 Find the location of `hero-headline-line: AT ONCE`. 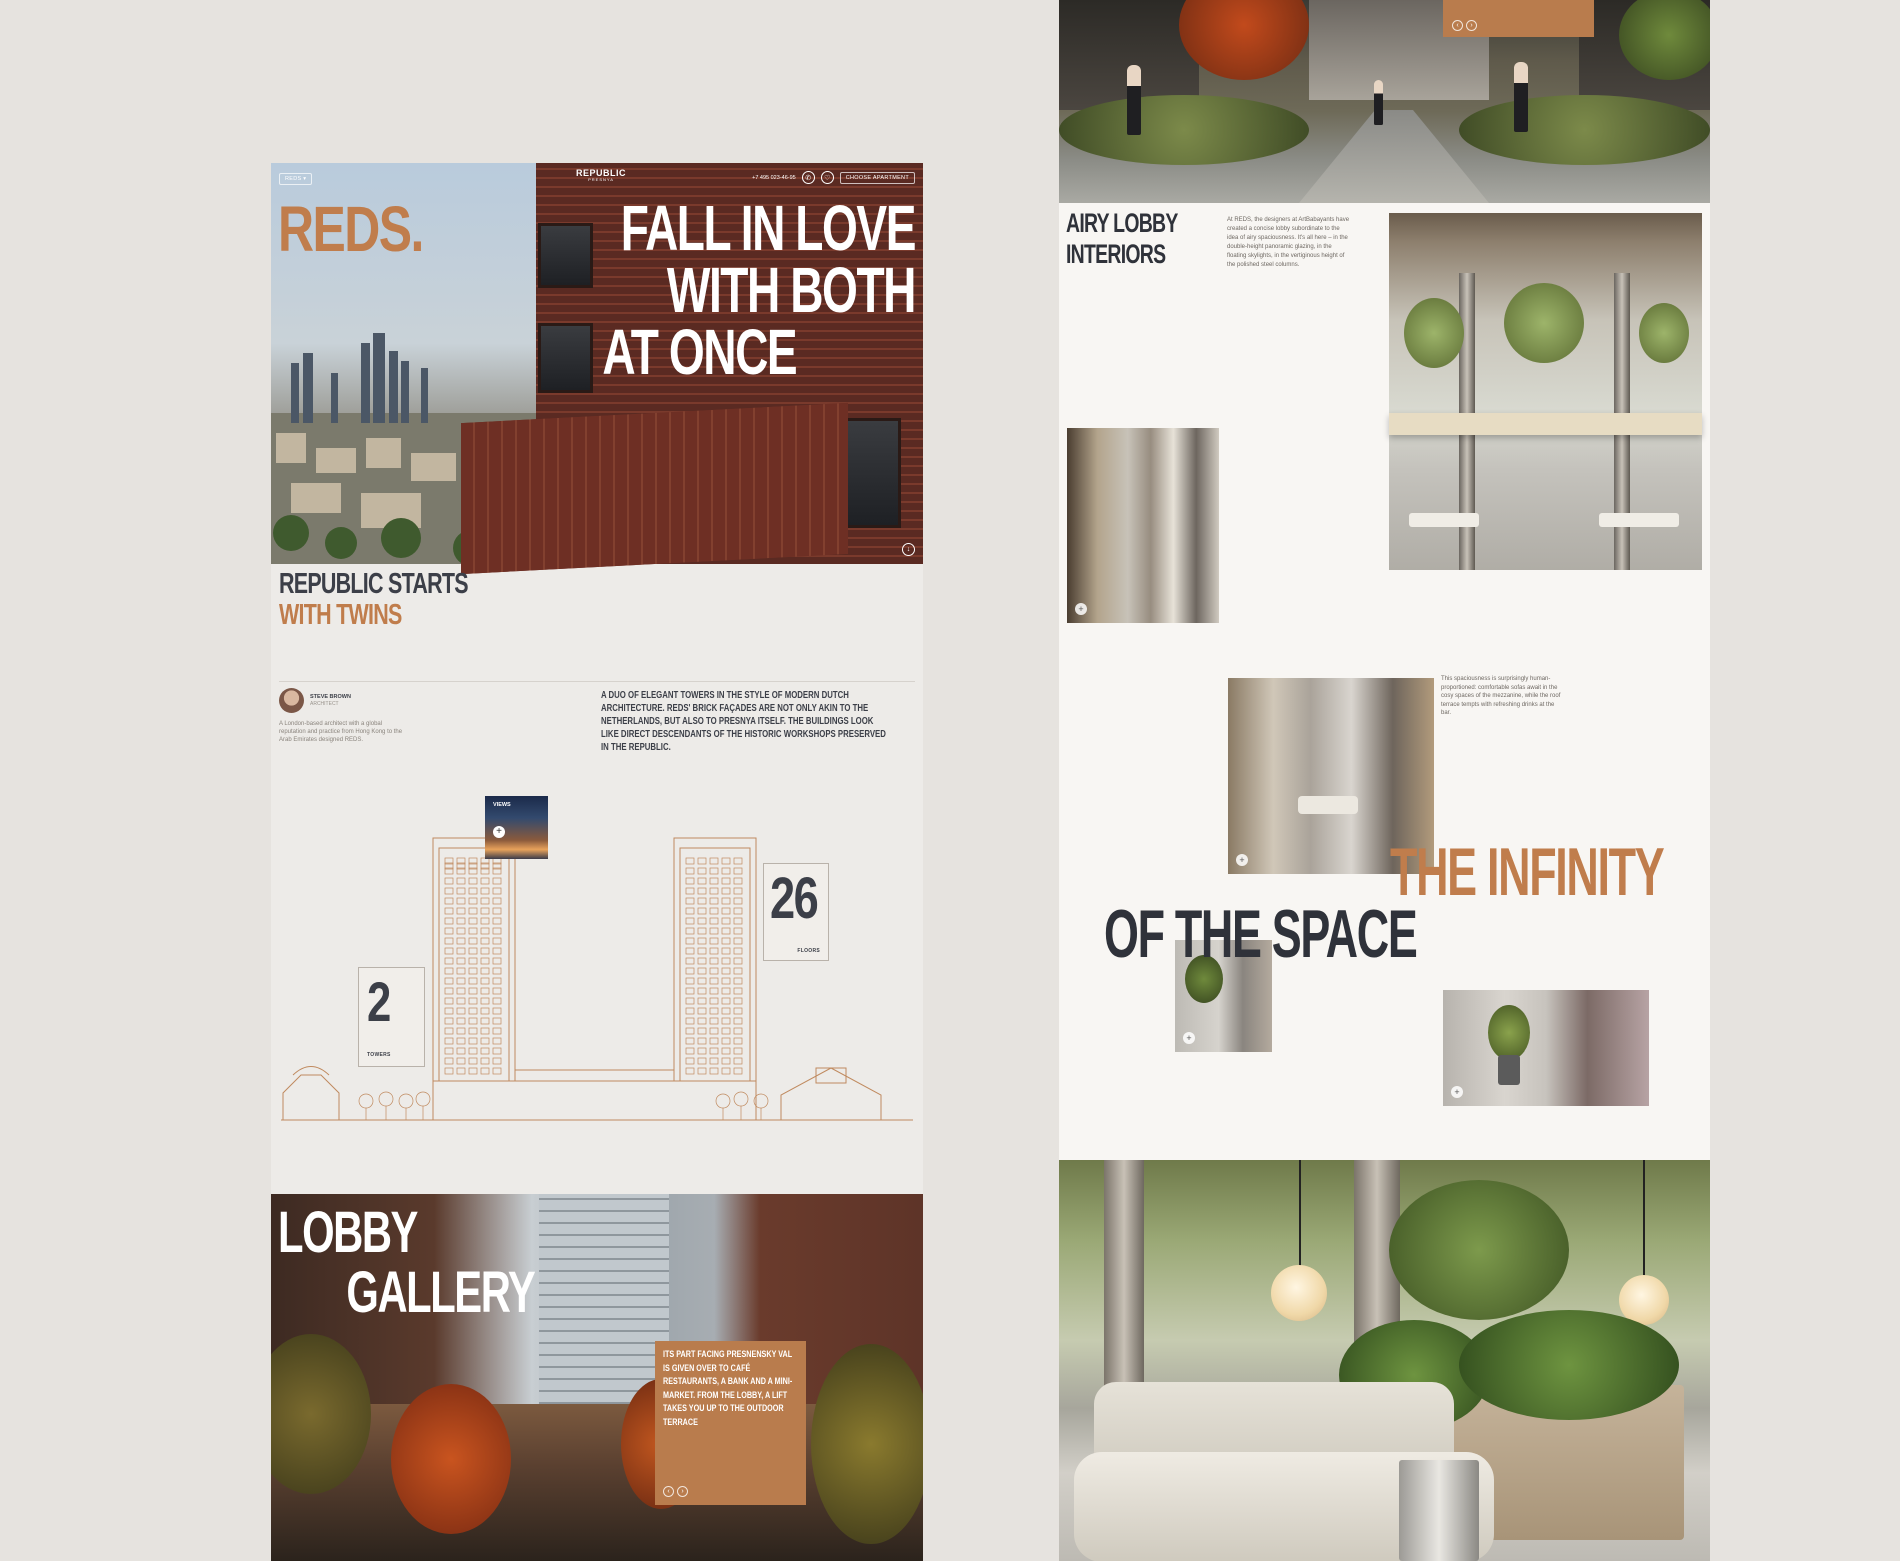

hero-headline-line: AT ONCE is located at coordinates (699, 352).